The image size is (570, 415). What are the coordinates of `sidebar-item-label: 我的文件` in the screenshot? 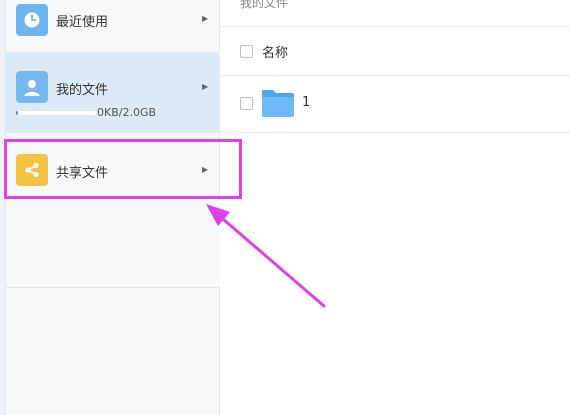 It's located at (82, 90).